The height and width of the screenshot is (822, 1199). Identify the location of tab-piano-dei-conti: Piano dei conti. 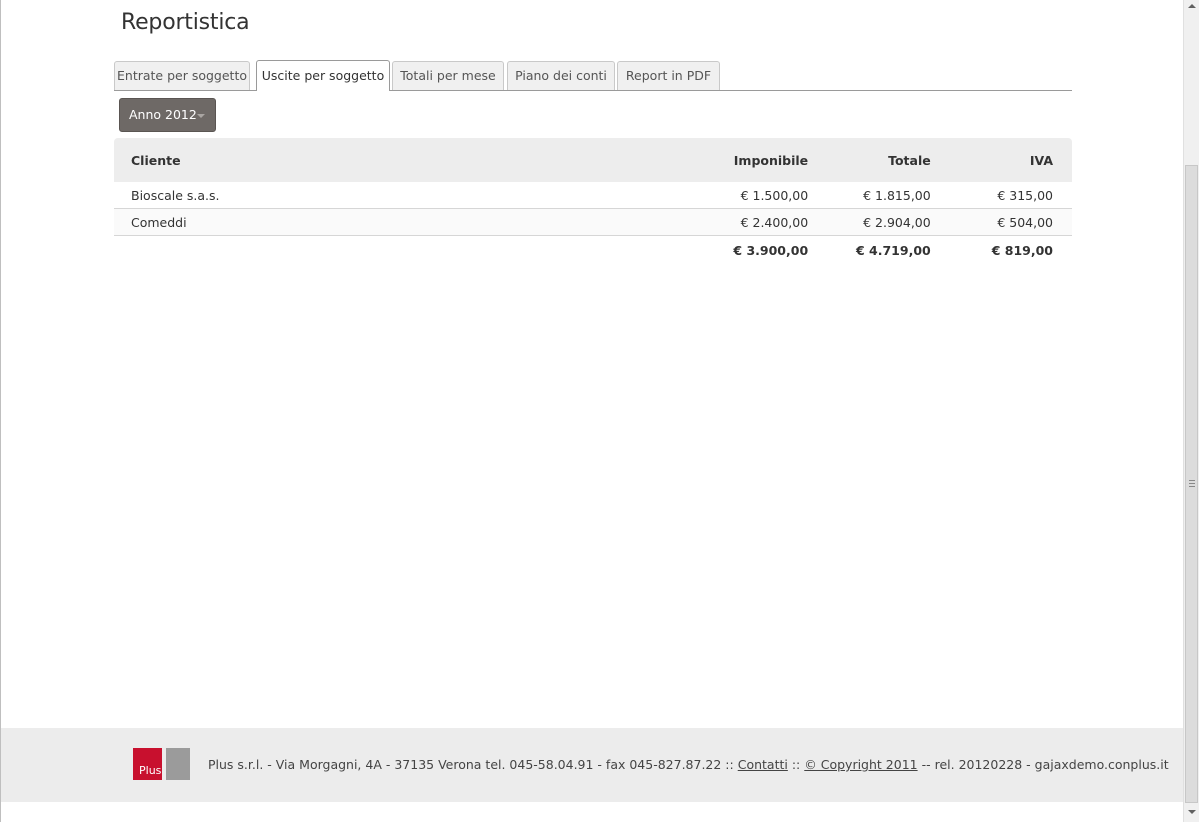
(561, 75).